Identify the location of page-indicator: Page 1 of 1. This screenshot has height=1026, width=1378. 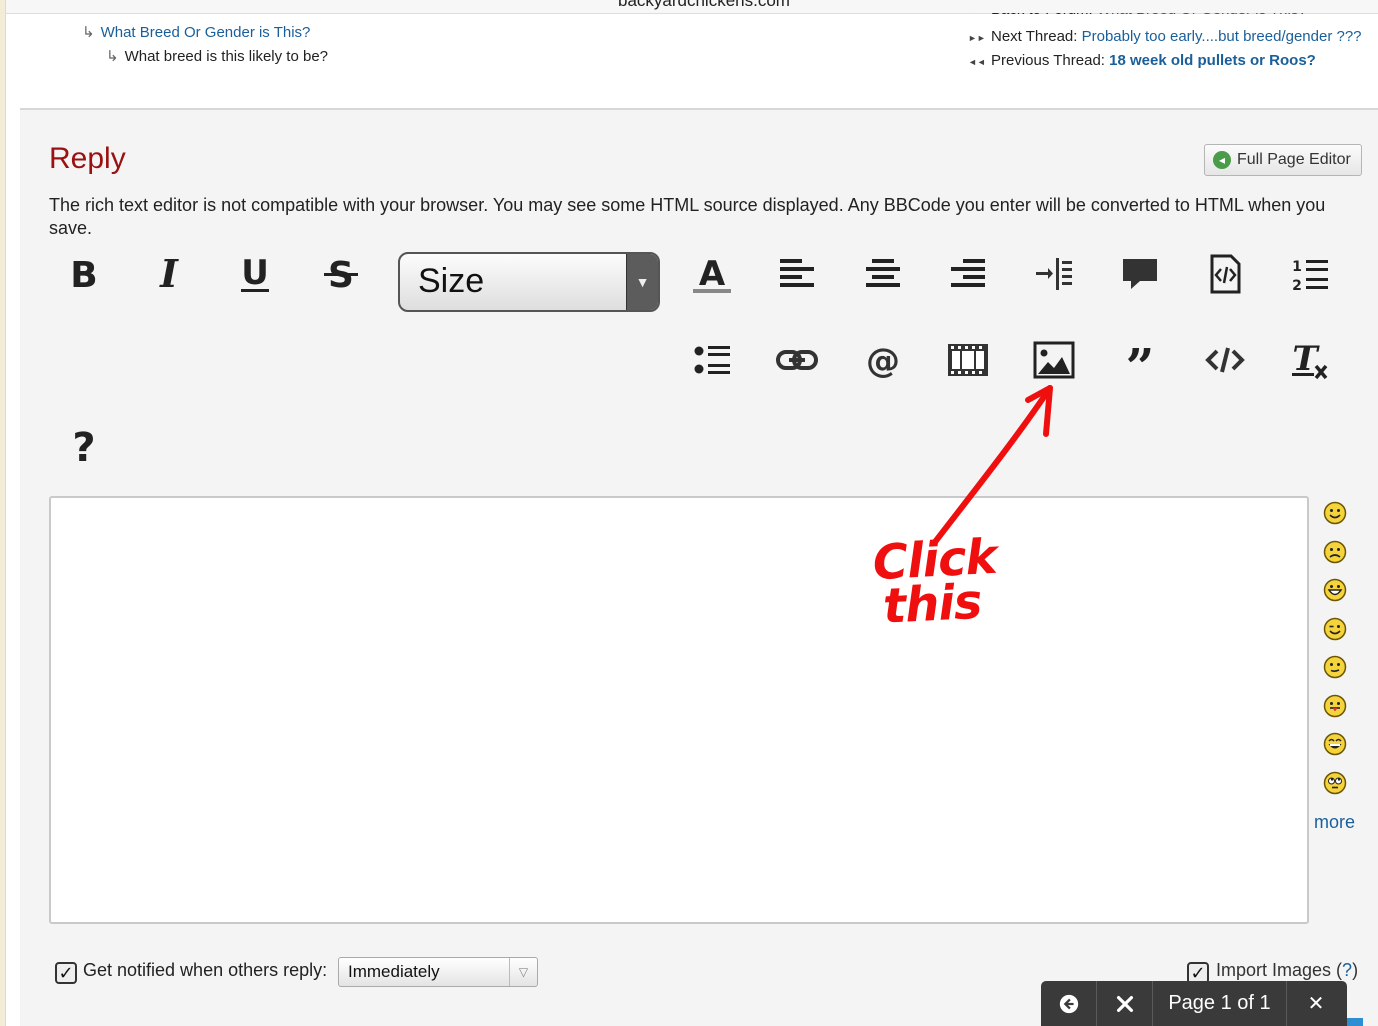
(1220, 1003).